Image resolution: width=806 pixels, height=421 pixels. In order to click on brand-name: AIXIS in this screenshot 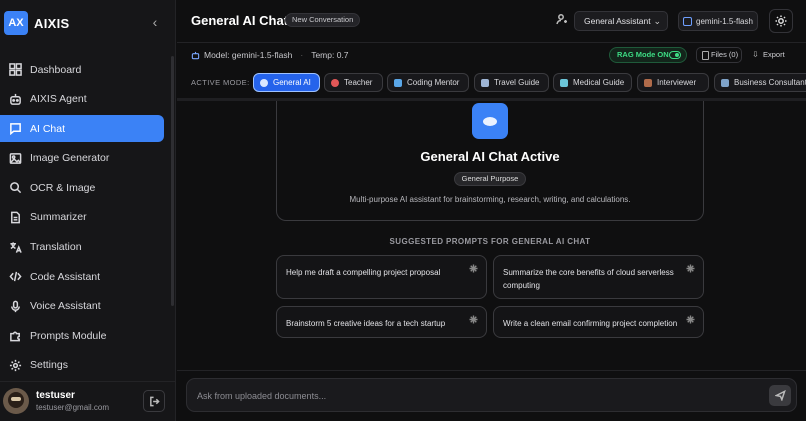, I will do `click(52, 23)`.